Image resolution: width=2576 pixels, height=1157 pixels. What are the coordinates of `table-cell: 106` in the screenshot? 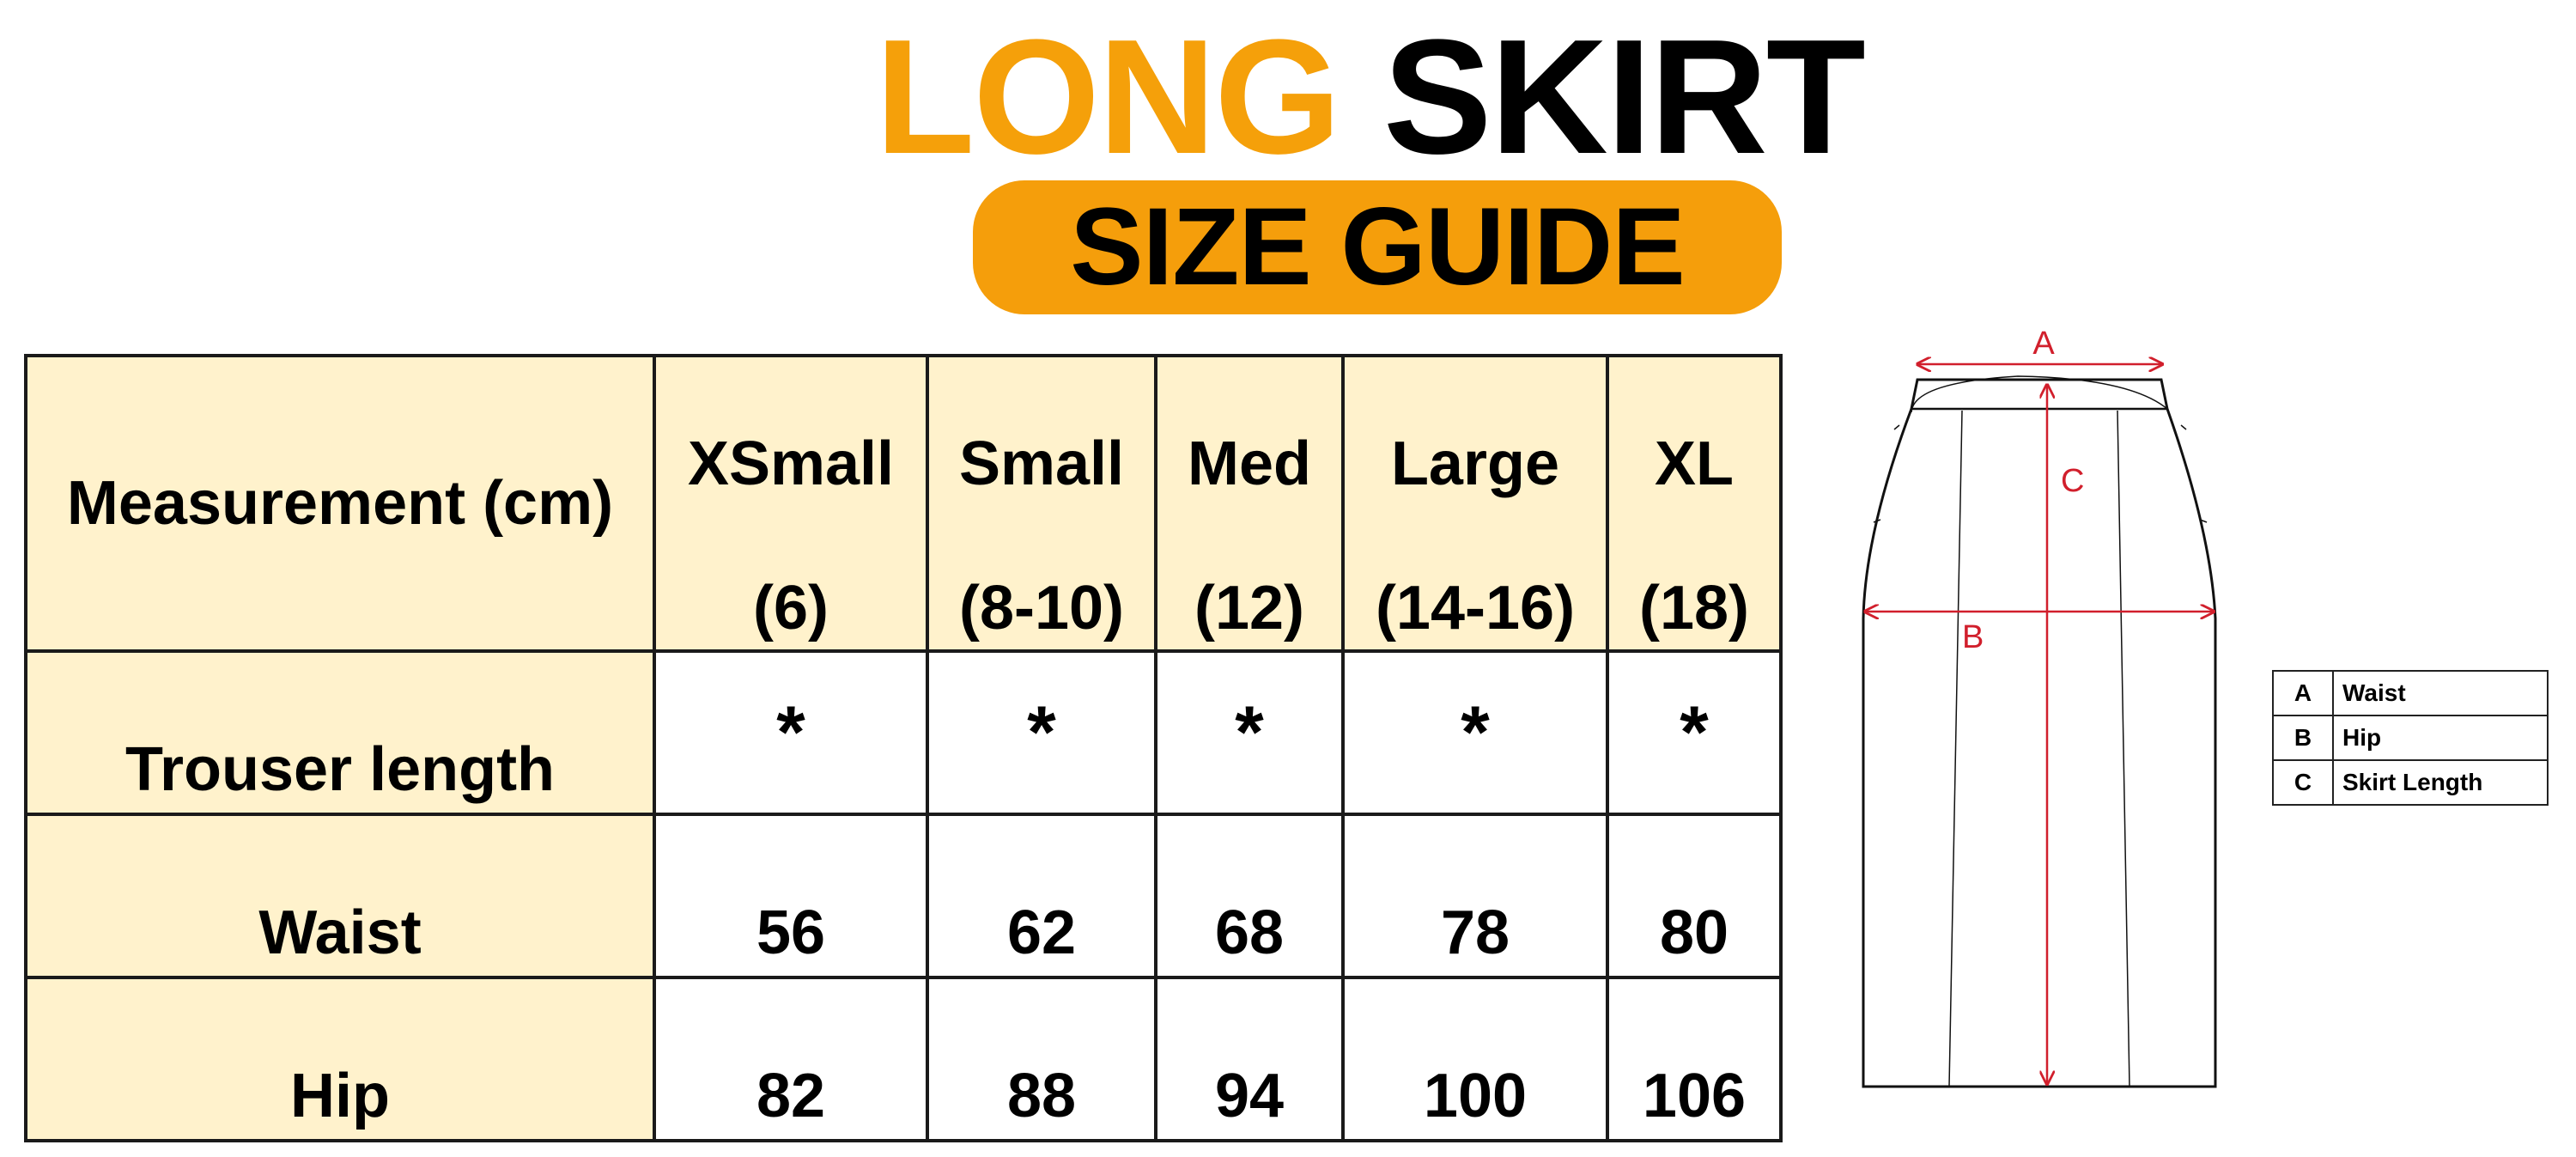 It's located at (1694, 1059).